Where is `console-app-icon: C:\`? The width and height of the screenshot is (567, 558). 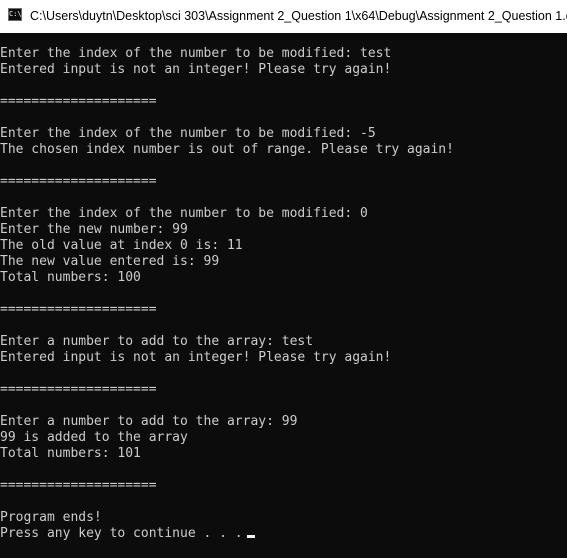
console-app-icon: C:\ is located at coordinates (15, 14).